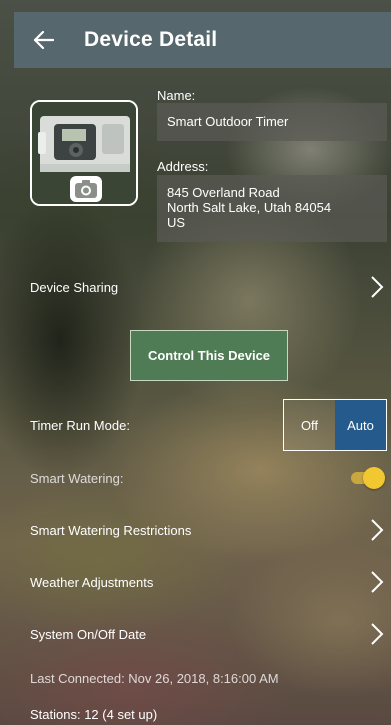 This screenshot has height=725, width=391. What do you see at coordinates (183, 166) in the screenshot?
I see `address-label: Address:` at bounding box center [183, 166].